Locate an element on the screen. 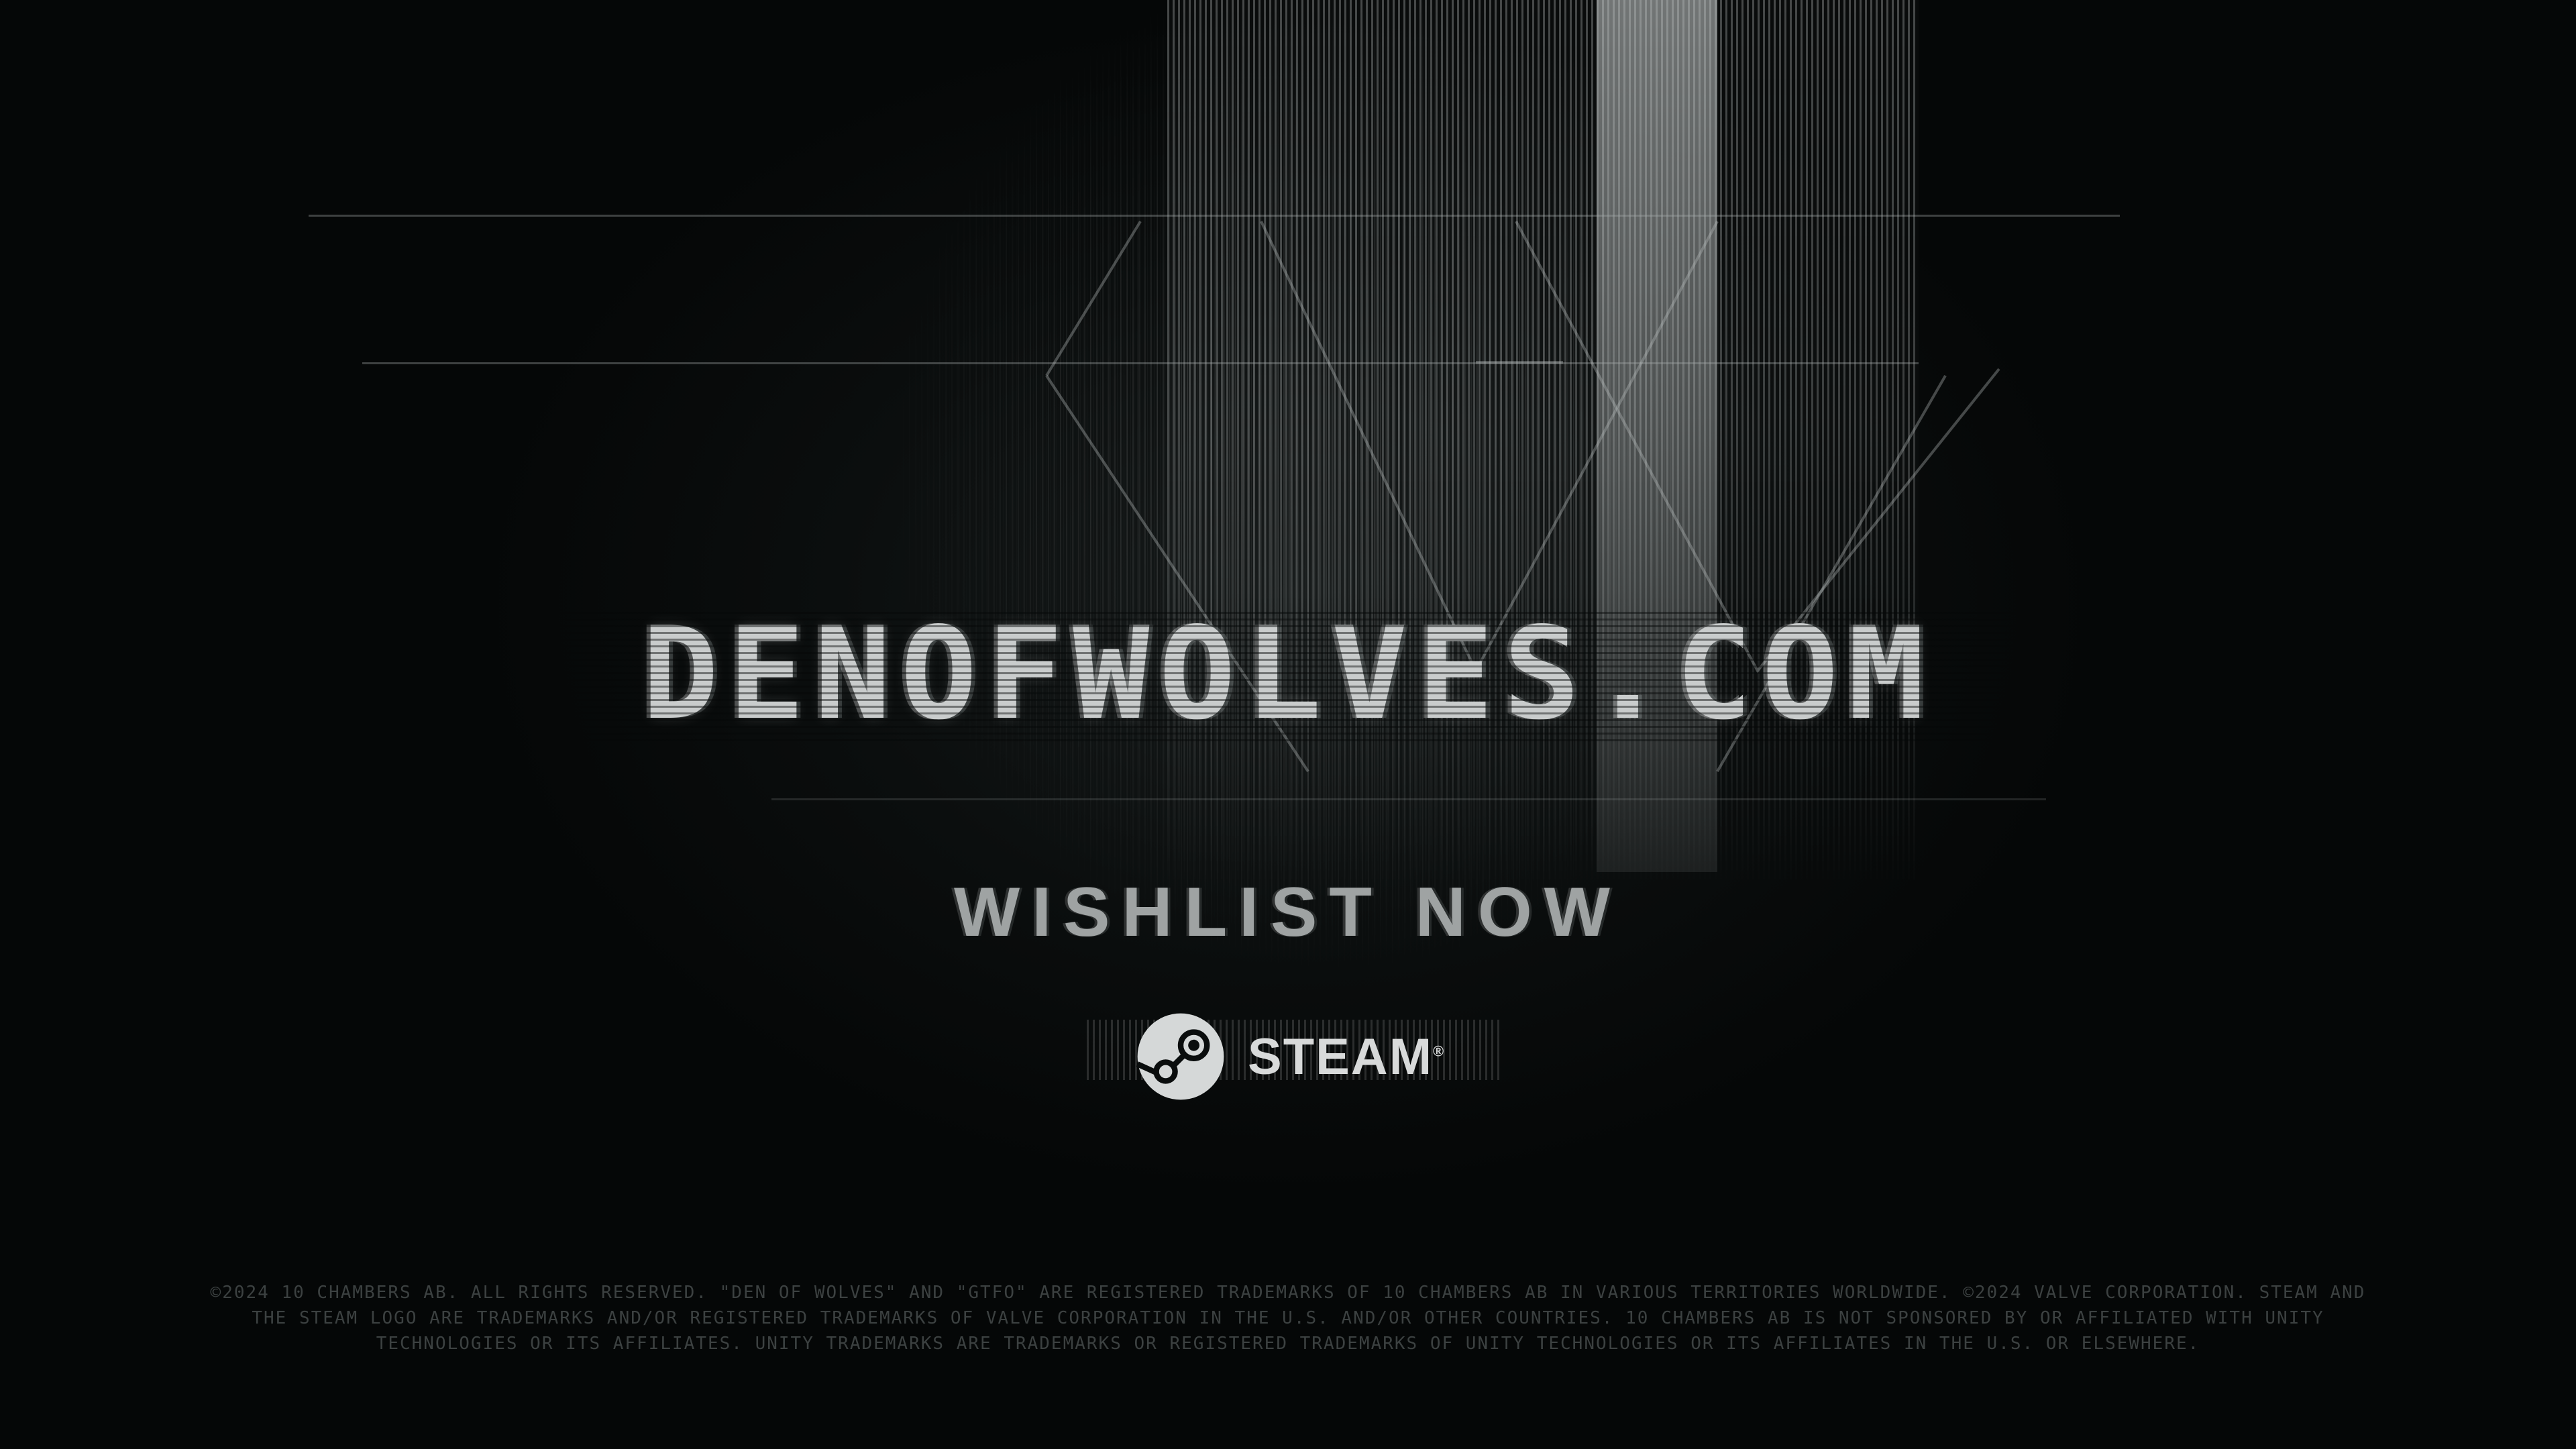 Image resolution: width=2576 pixels, height=1449 pixels. steam-label: STEAM is located at coordinates (1340, 1056).